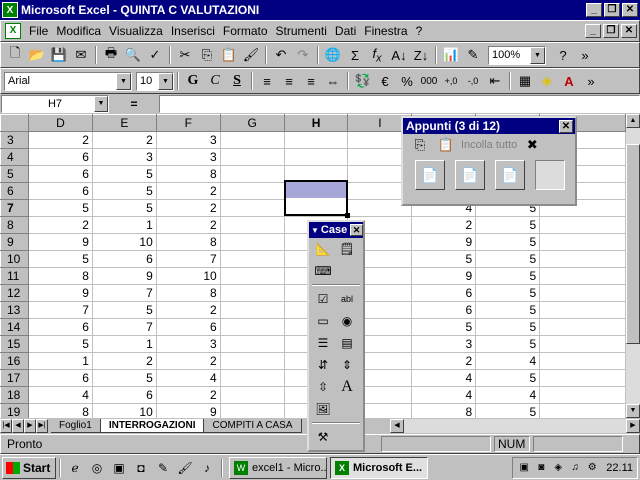  Describe the element at coordinates (323, 321) in the screenshot. I see `button-control-icon: ▭` at that location.